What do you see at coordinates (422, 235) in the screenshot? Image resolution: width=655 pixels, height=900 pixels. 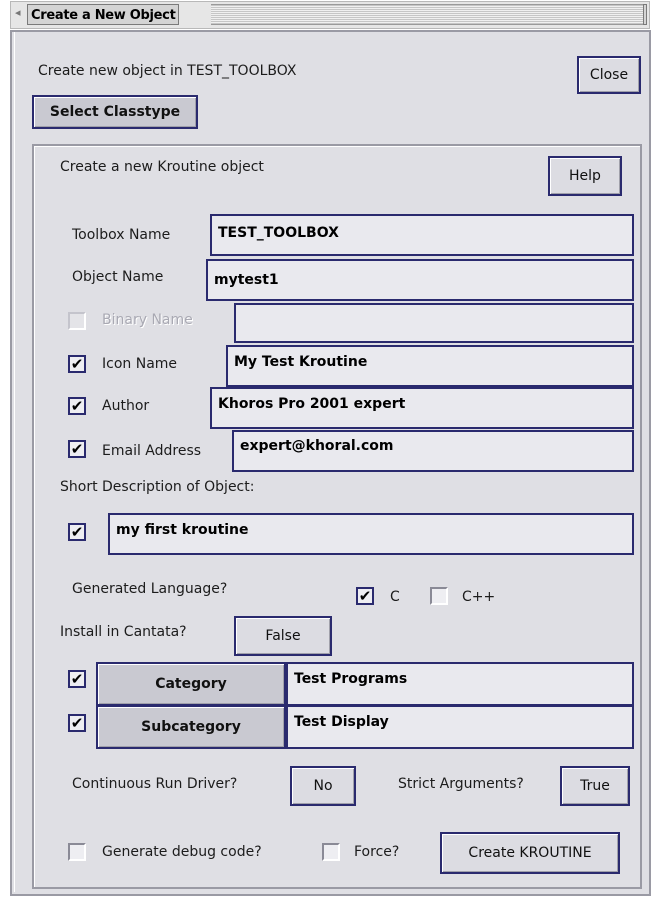 I see `toolbox-name-field: TEST_TOOLBOX` at bounding box center [422, 235].